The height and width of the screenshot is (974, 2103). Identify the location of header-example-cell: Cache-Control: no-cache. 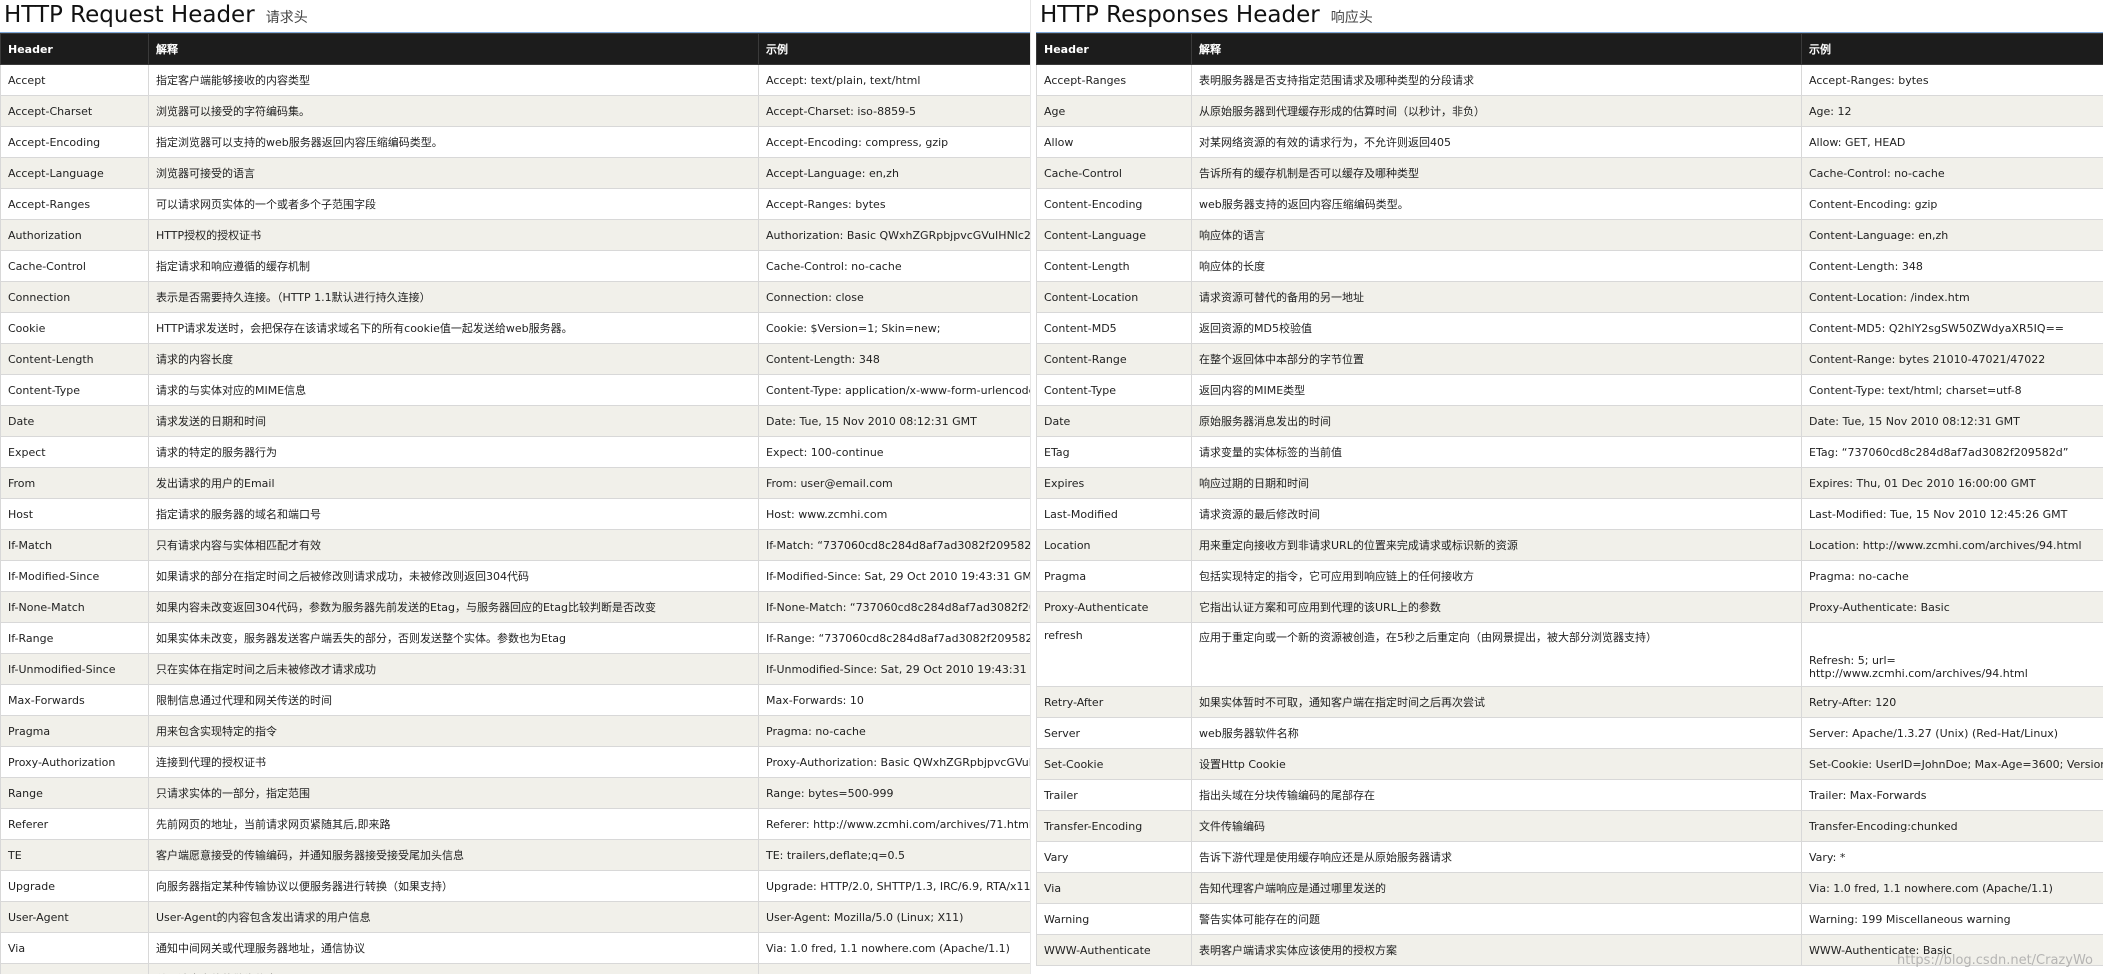
(1952, 173).